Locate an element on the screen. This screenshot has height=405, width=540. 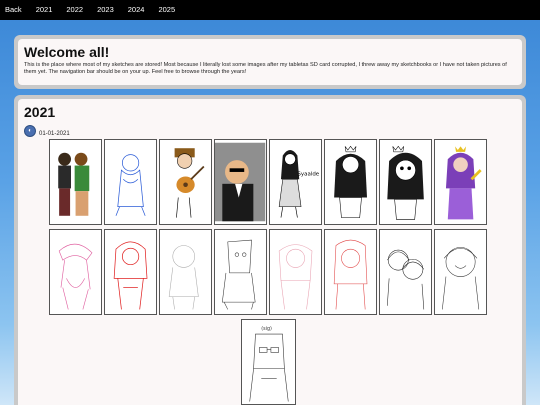
nav-2021: 2021 is located at coordinates (44, 10).